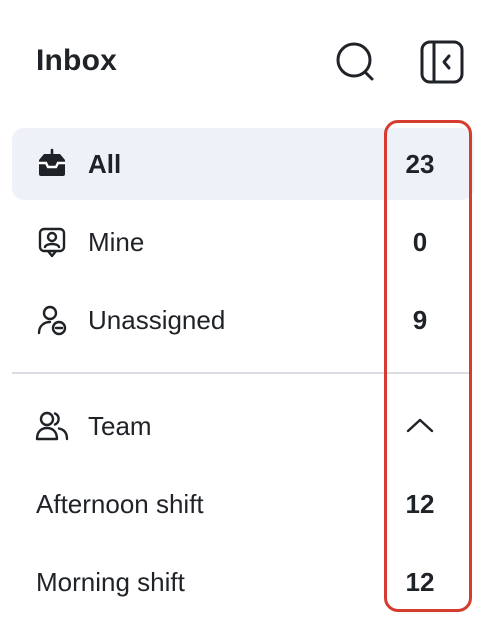 The height and width of the screenshot is (624, 493). Describe the element at coordinates (76, 60) in the screenshot. I see `page-title: Inbox` at that location.